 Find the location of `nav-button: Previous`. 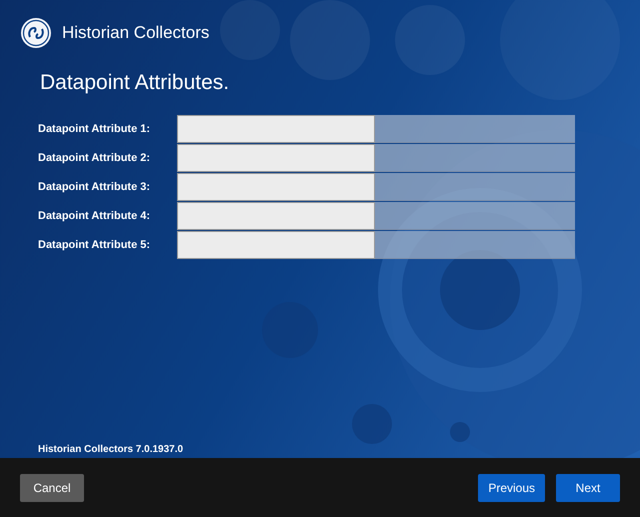

nav-button: Previous is located at coordinates (511, 488).